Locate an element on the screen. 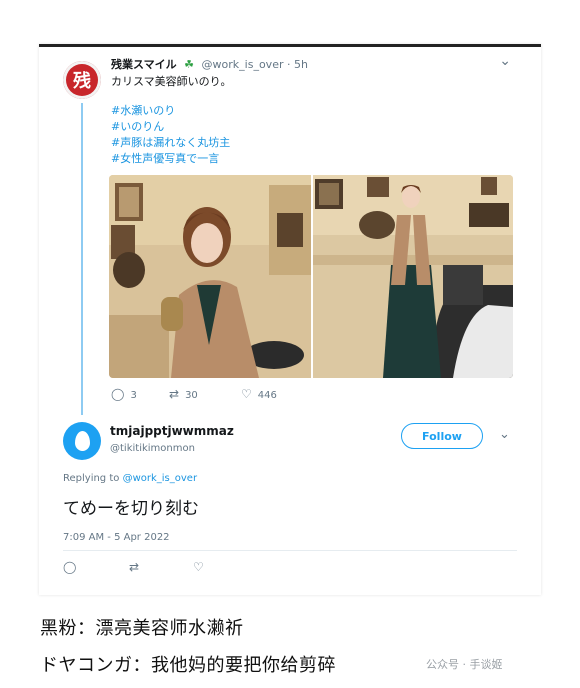  reply-count: 3 is located at coordinates (133, 395).